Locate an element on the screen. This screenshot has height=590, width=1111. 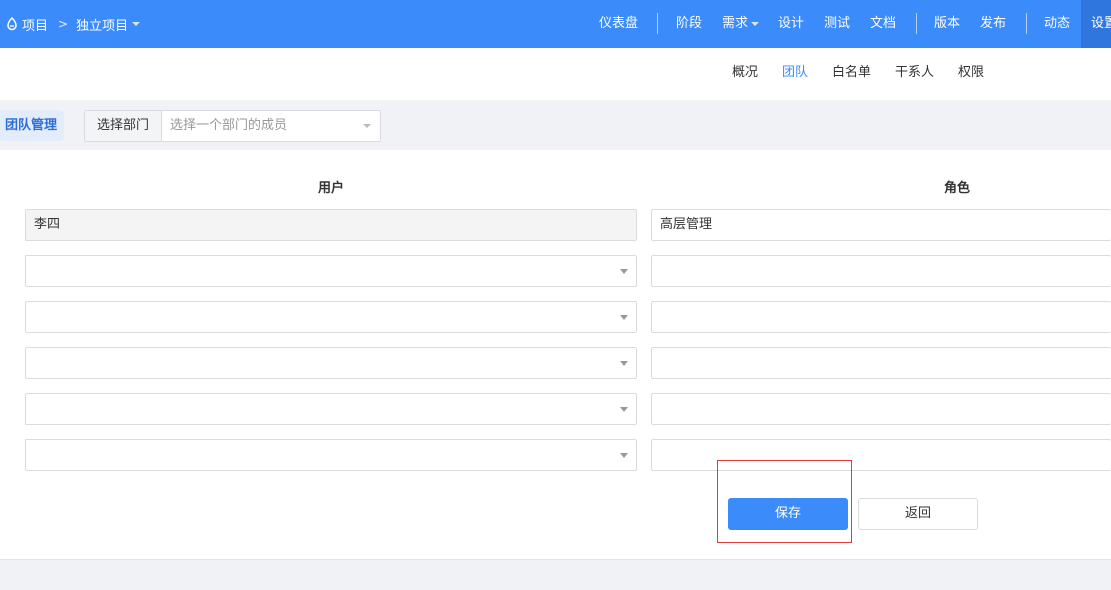
department-select: 选择一个部门的成员 is located at coordinates (271, 126).